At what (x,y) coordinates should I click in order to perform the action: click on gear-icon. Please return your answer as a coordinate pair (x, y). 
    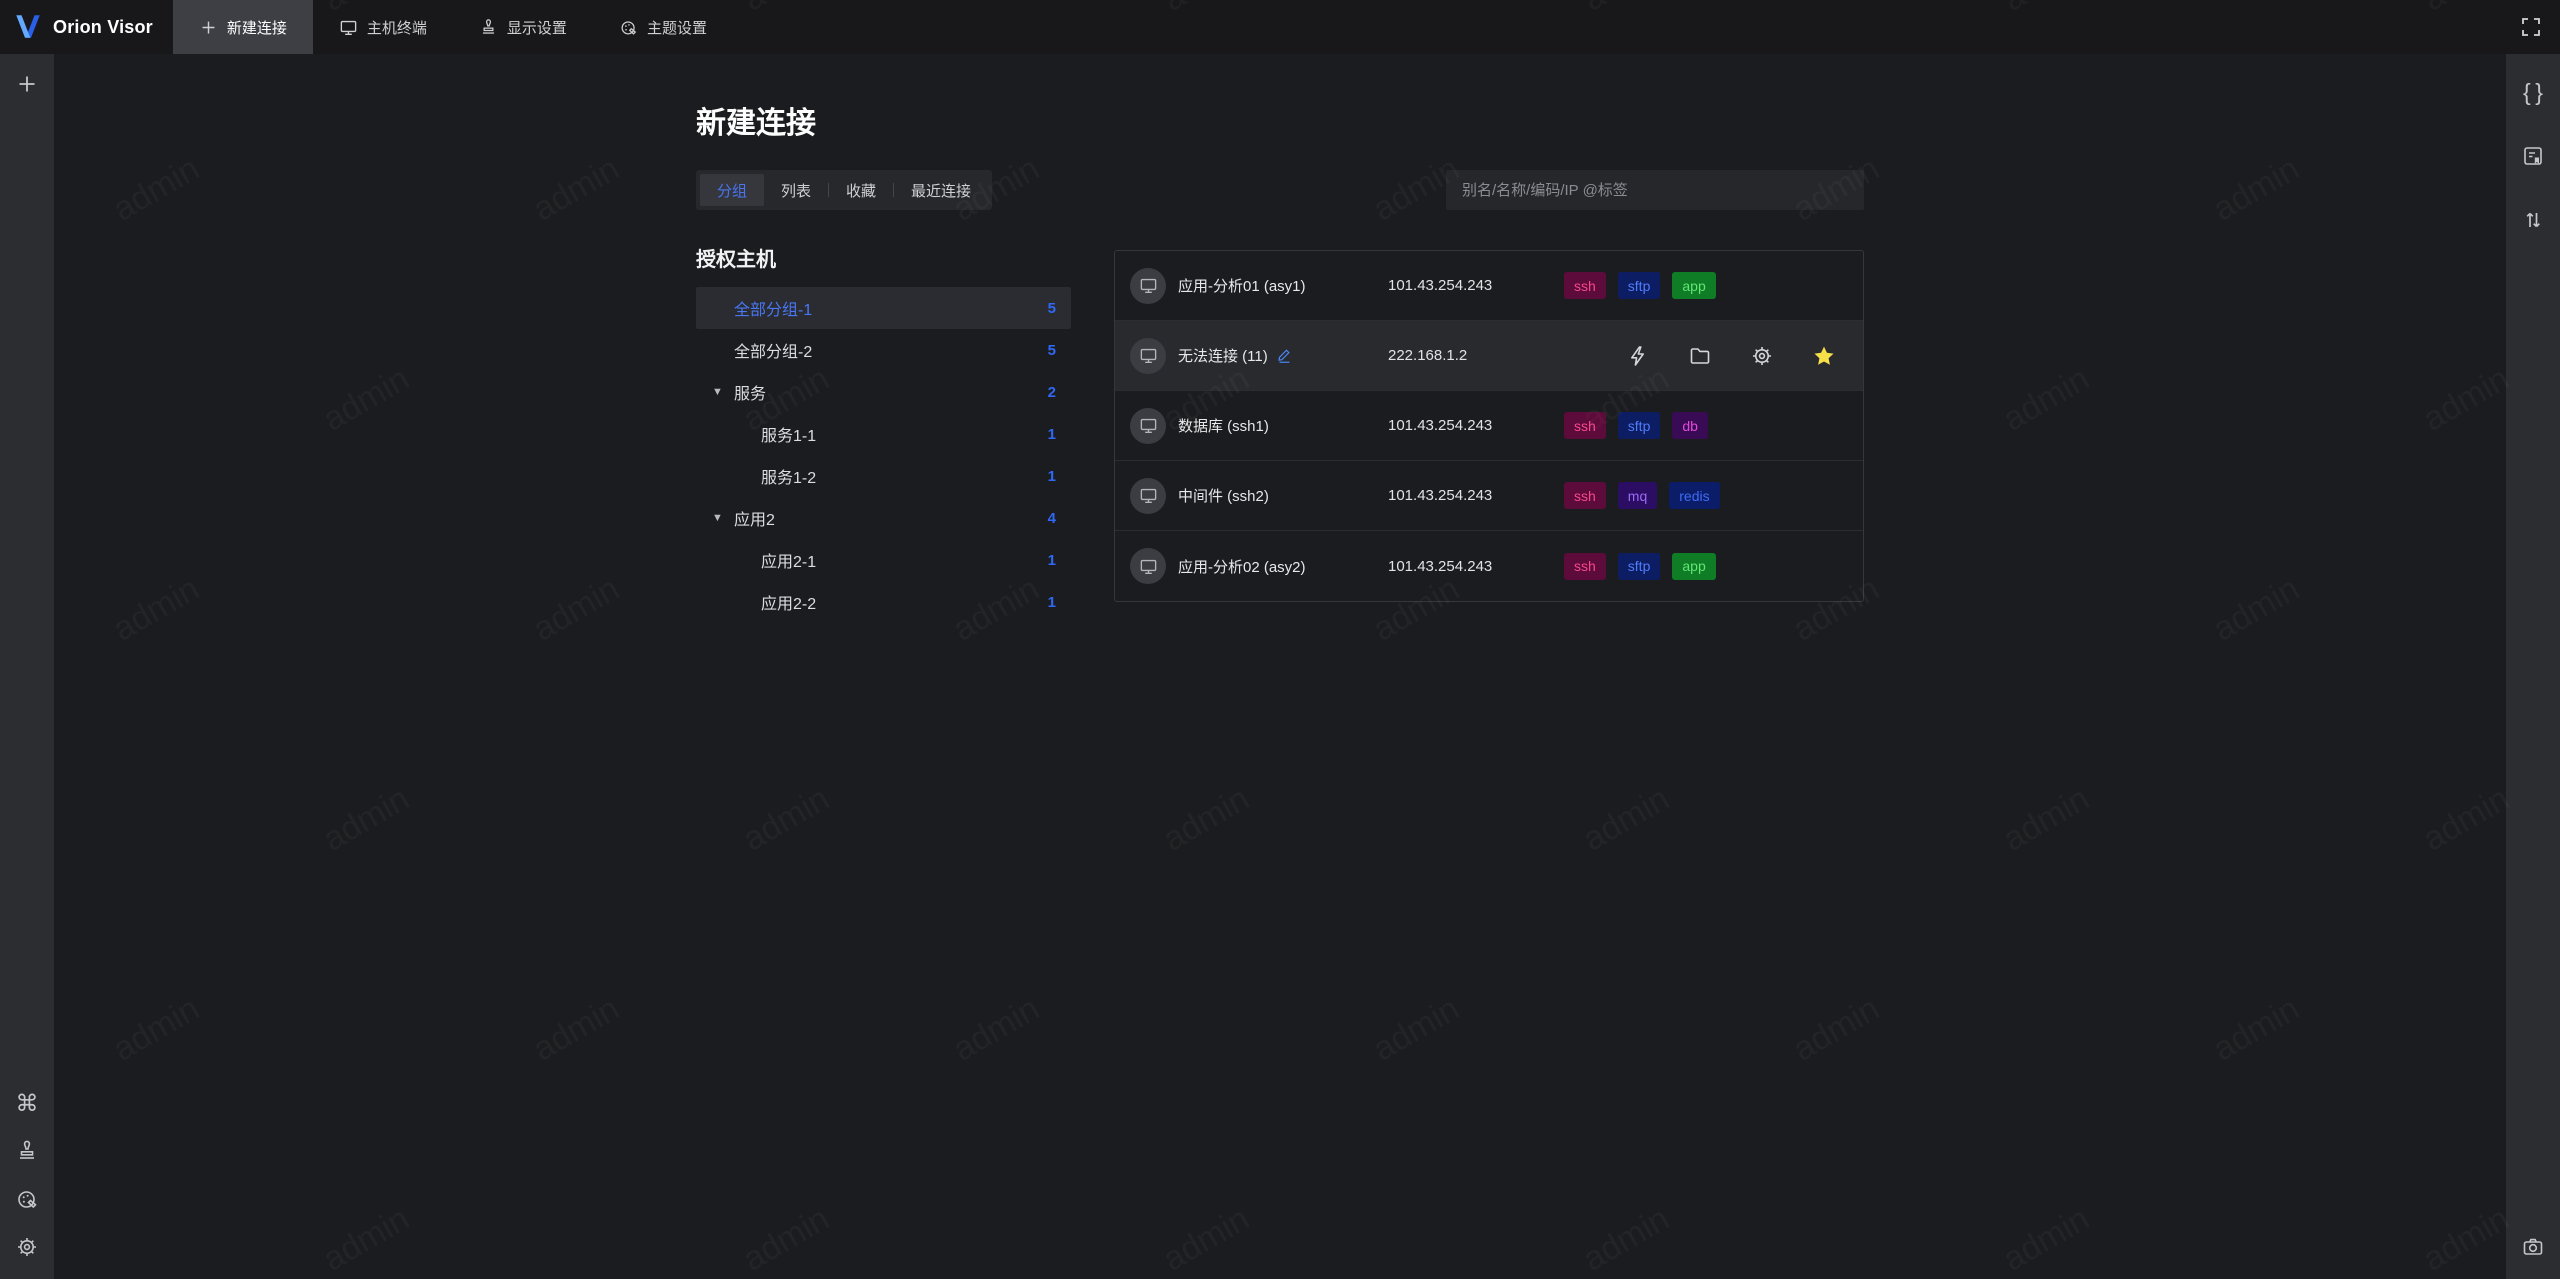
    Looking at the image, I should click on (1762, 356).